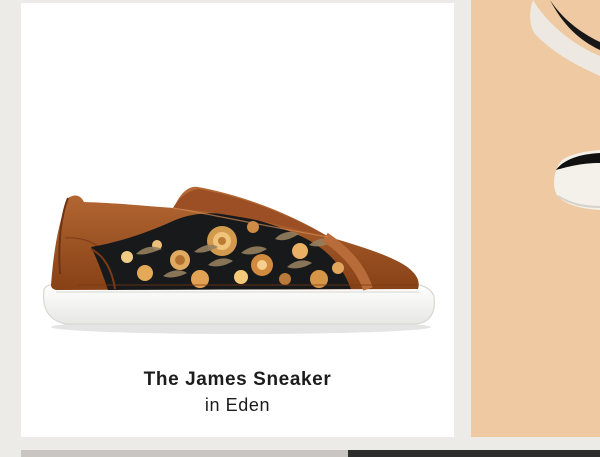 The height and width of the screenshot is (457, 600). Describe the element at coordinates (237, 405) in the screenshot. I see `product-variant: in Eden` at that location.